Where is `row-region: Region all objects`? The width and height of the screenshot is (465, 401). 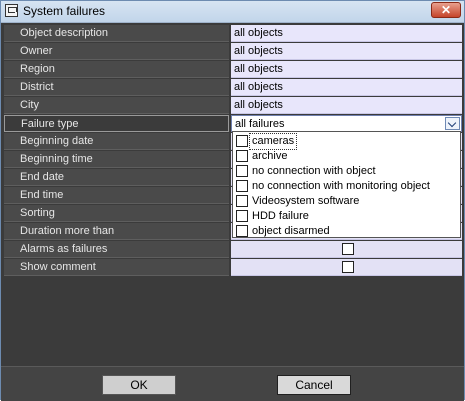 row-region: Region all objects is located at coordinates (233, 69).